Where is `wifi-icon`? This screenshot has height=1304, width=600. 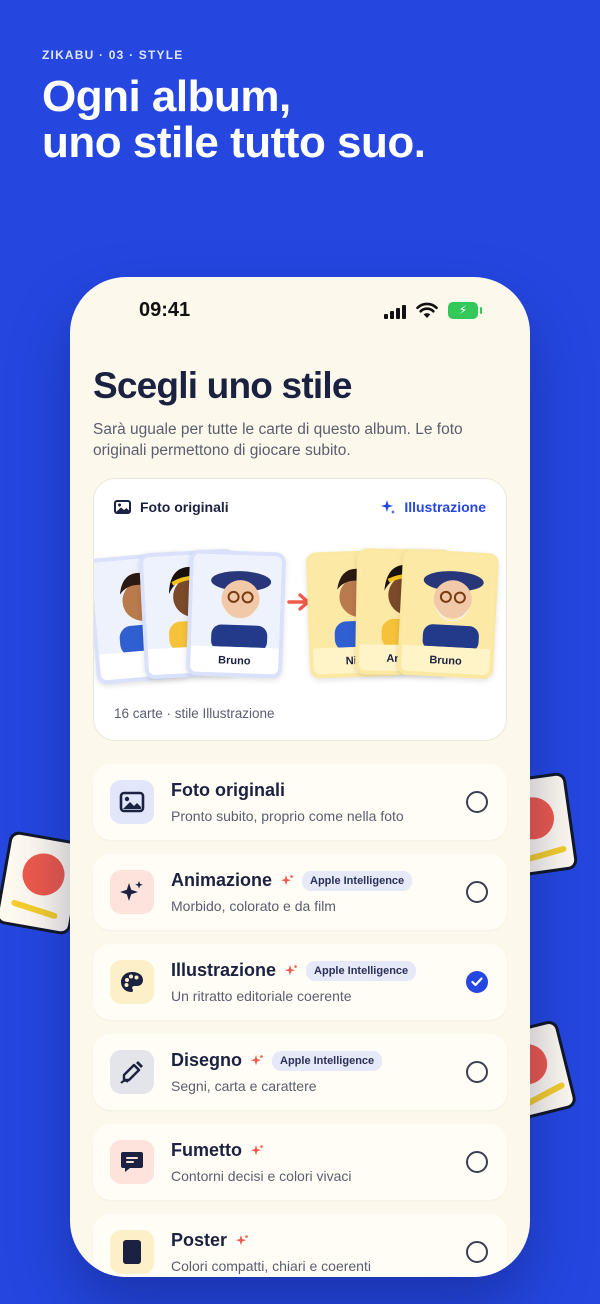
wifi-icon is located at coordinates (427, 310).